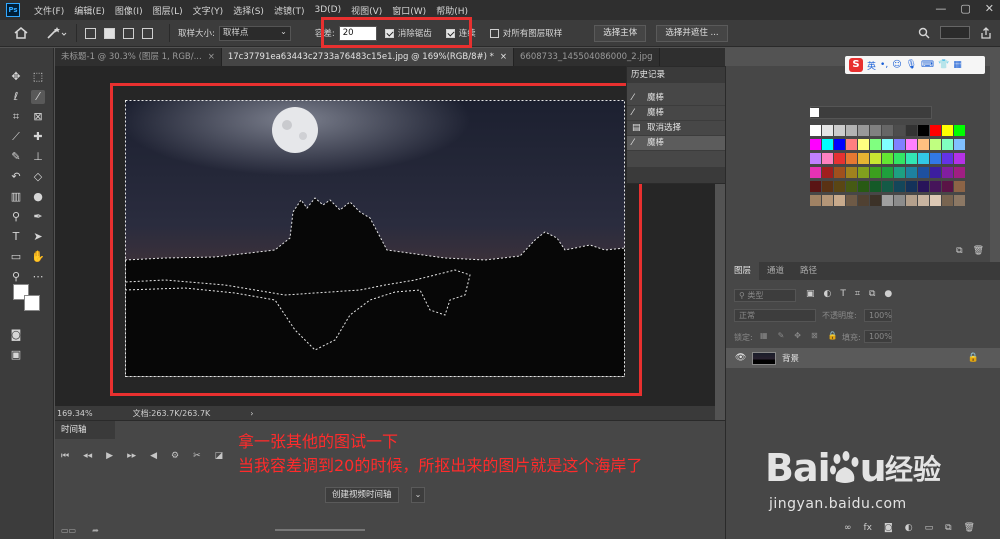  What do you see at coordinates (16, 137) in the screenshot?
I see `eyedropper-tool-icon: ⟋` at bounding box center [16, 137].